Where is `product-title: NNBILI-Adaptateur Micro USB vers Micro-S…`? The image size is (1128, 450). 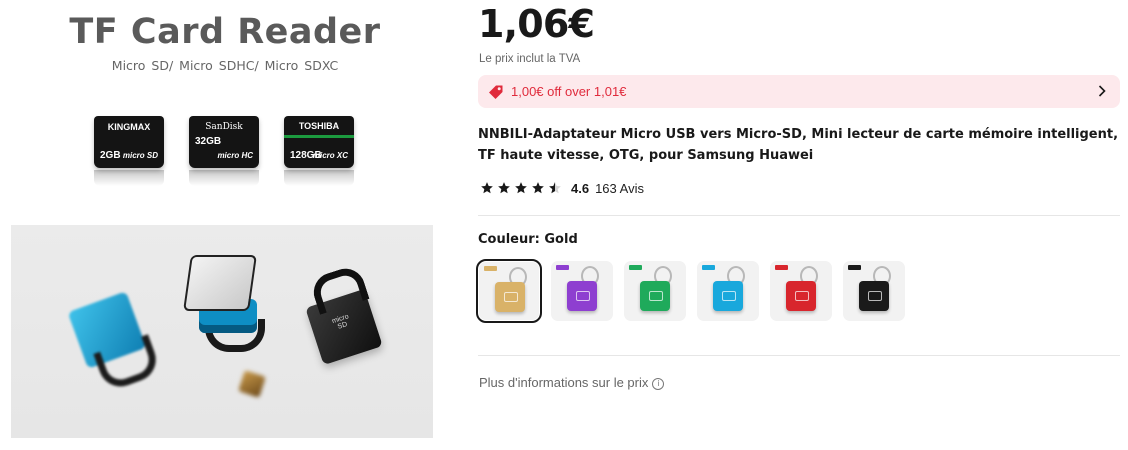 product-title: NNBILI-Adaptateur Micro USB vers Micro-S… is located at coordinates (798, 145).